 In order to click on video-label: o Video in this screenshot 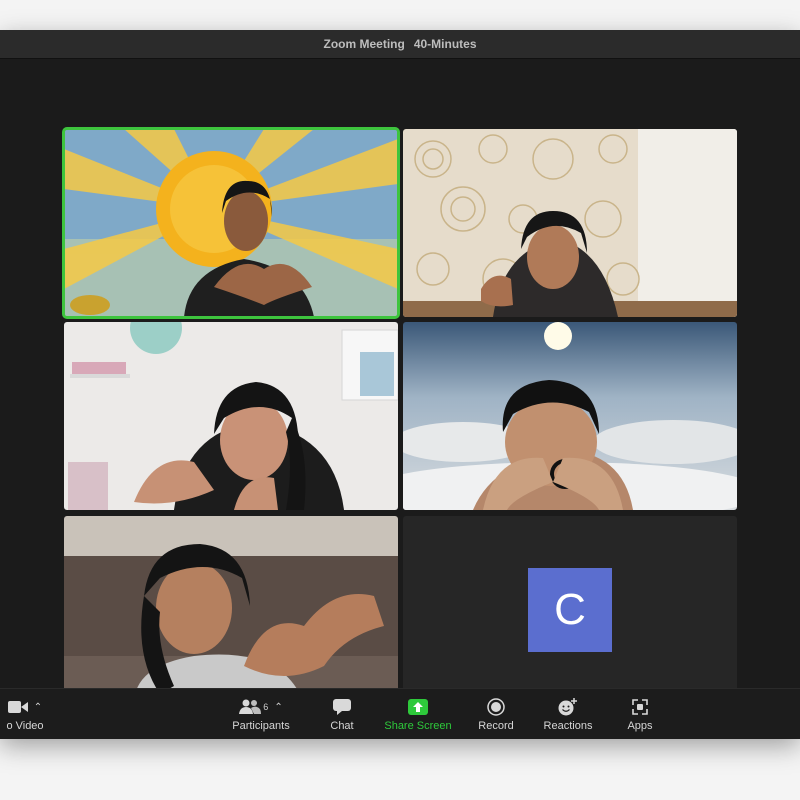, I will do `click(25, 726)`.